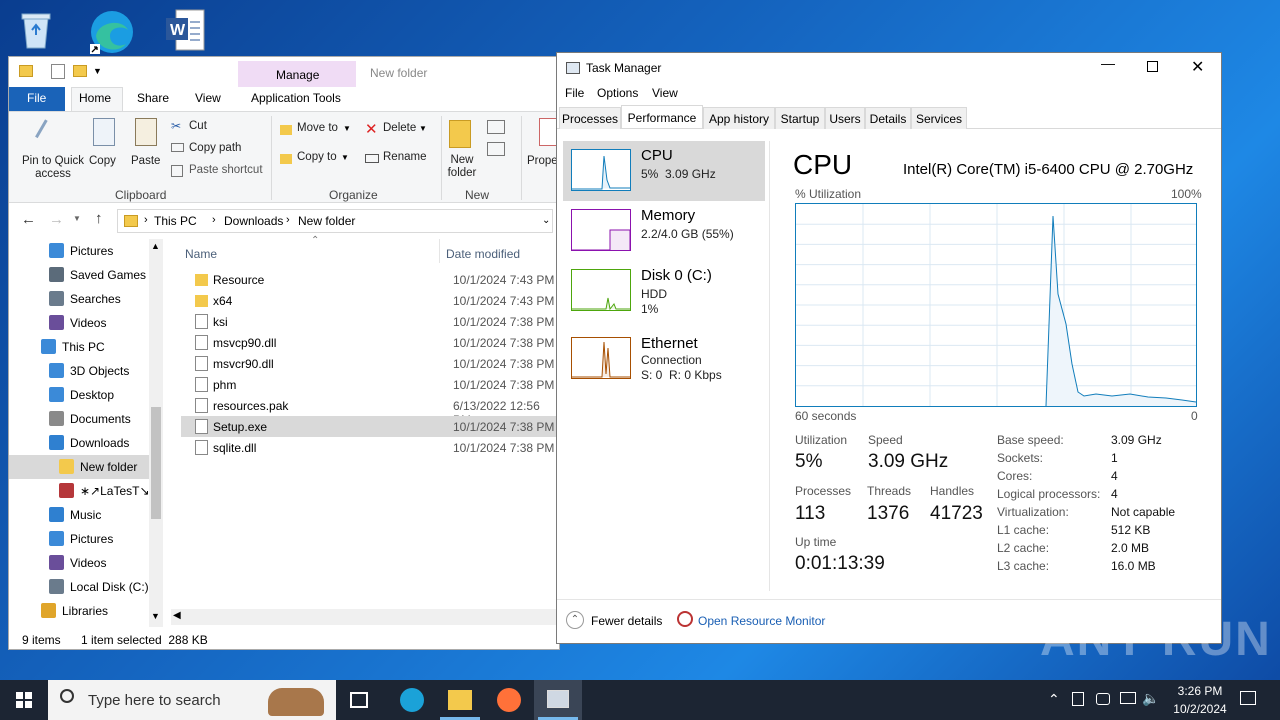 This screenshot has height=720, width=1280. I want to click on copy-button: Copy, so click(102, 161).